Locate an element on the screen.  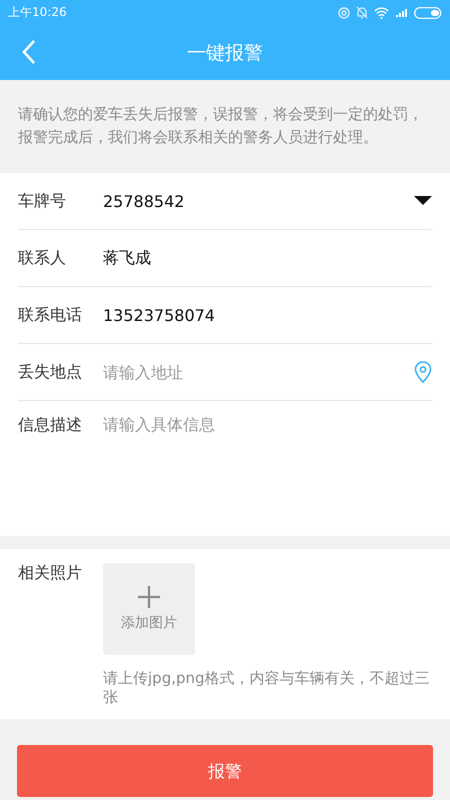
field-label: 相关照片 is located at coordinates (50, 573).